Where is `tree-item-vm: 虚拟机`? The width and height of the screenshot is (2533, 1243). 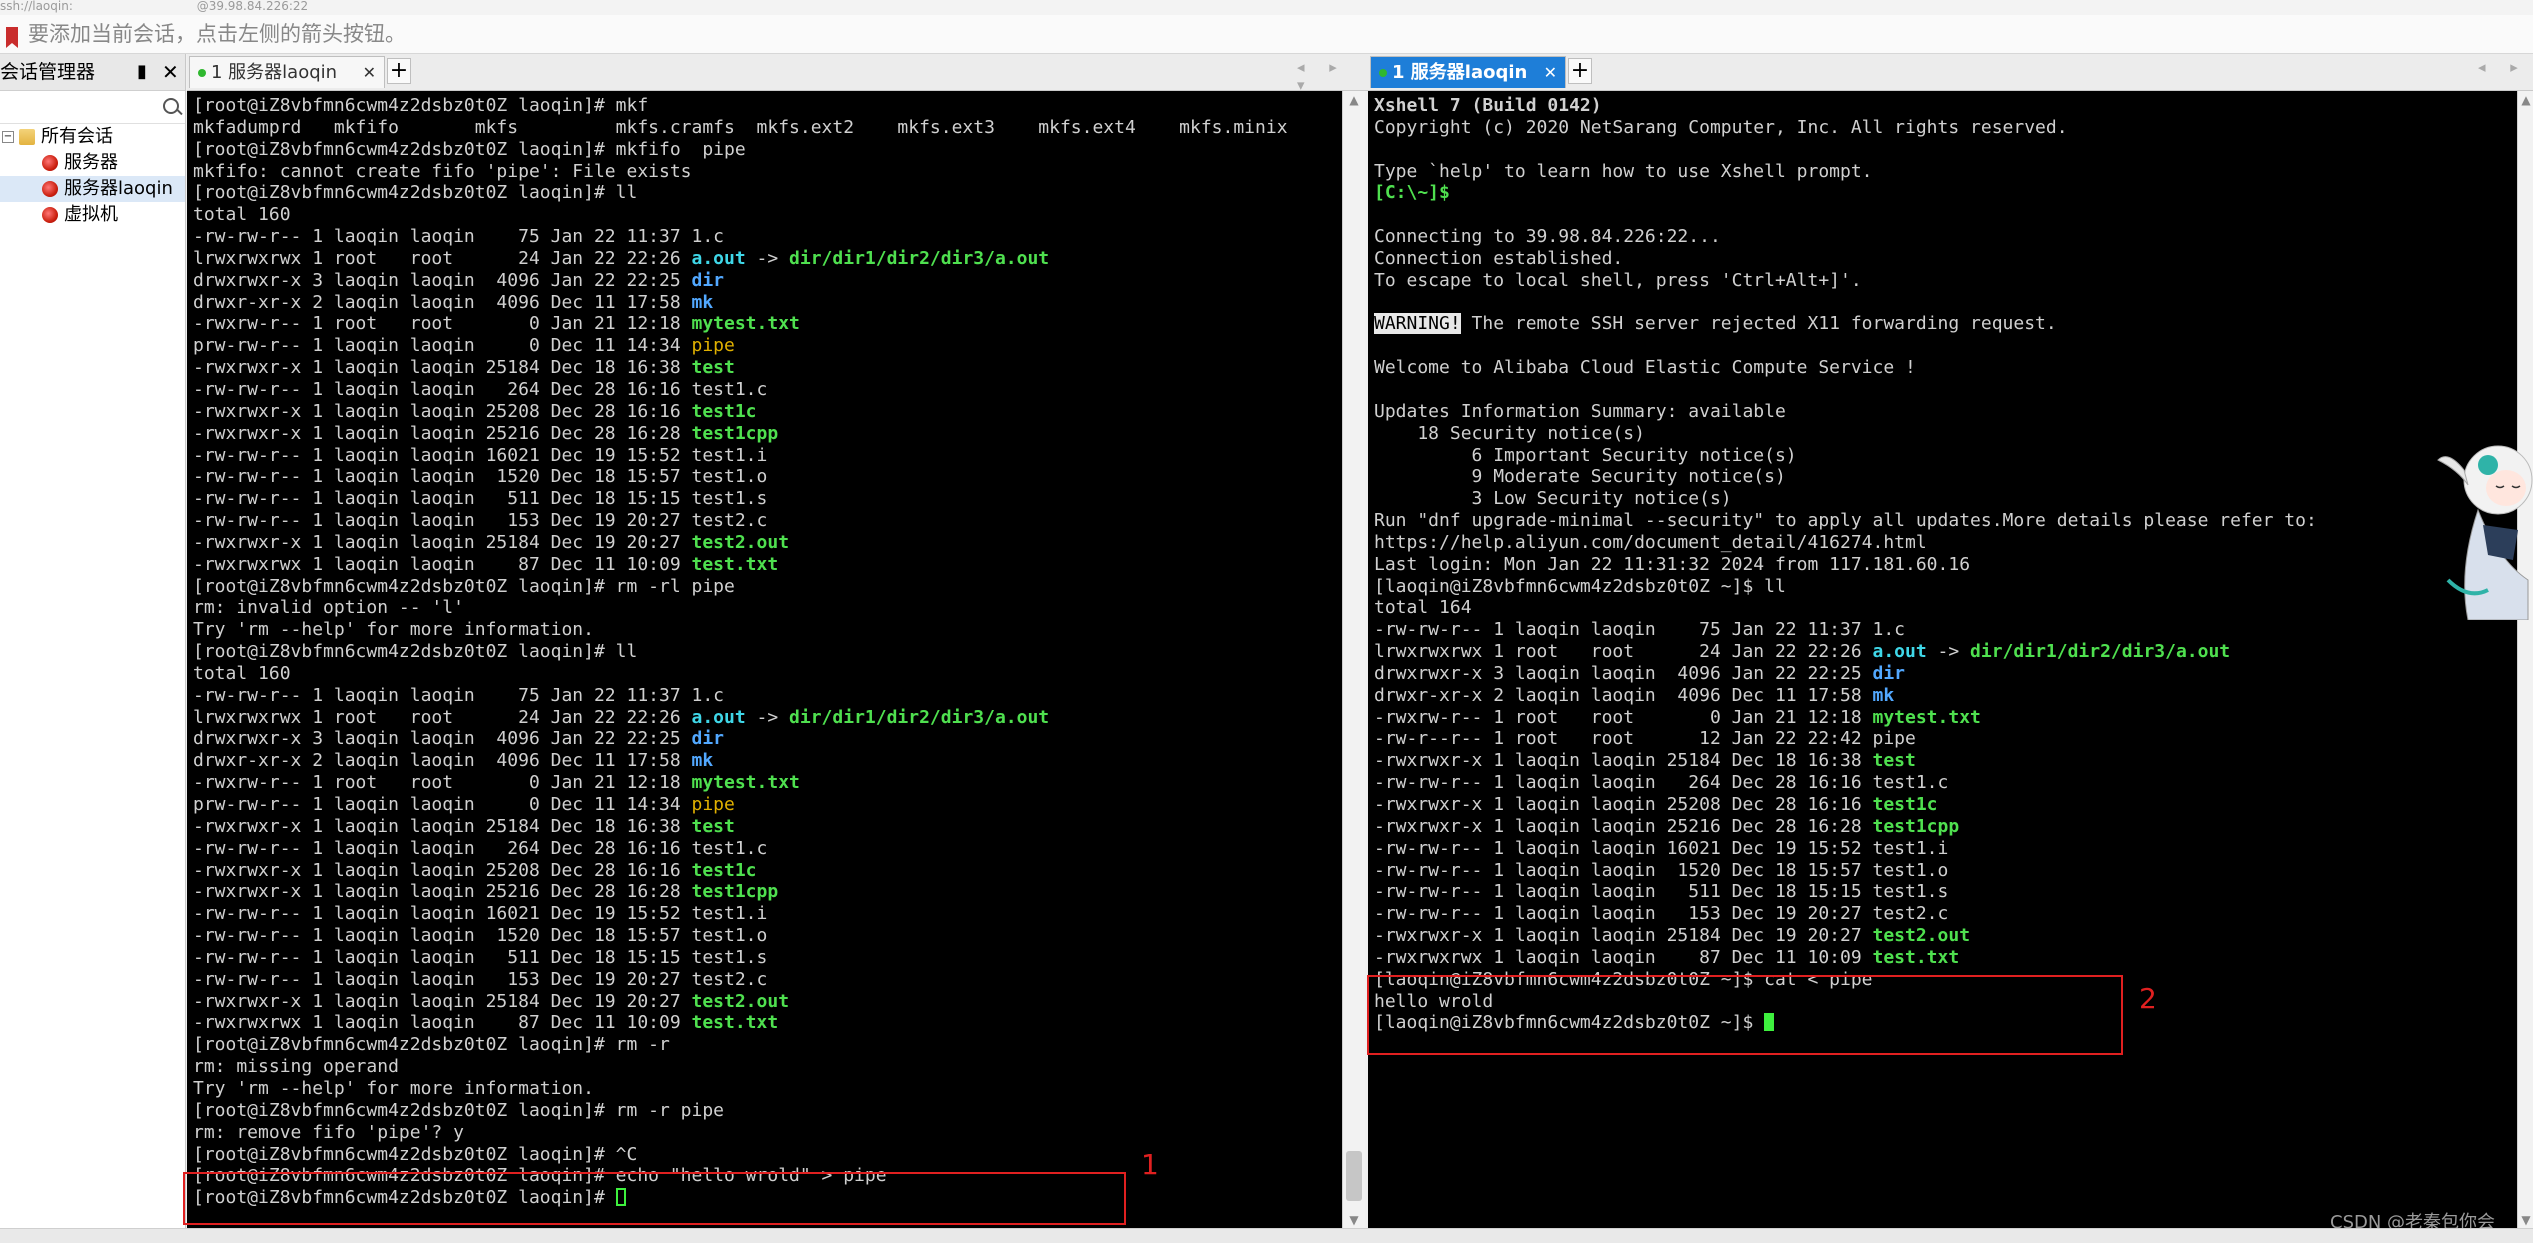
tree-item-vm: 虚拟机 is located at coordinates (92, 215).